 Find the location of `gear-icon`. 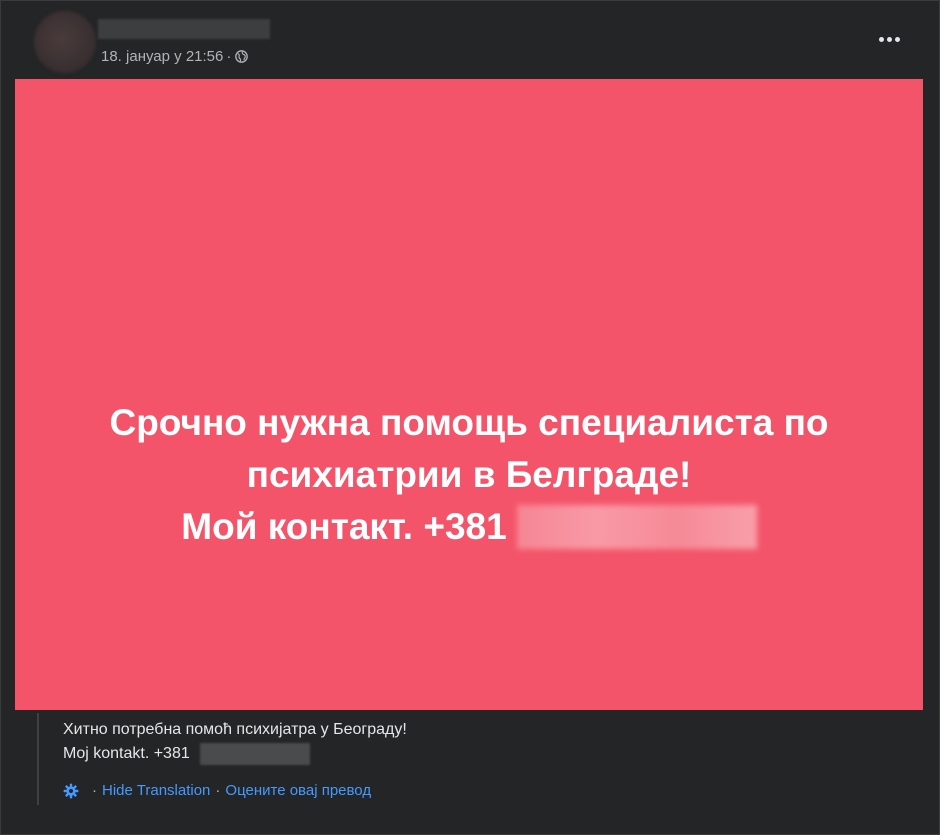

gear-icon is located at coordinates (71, 791).